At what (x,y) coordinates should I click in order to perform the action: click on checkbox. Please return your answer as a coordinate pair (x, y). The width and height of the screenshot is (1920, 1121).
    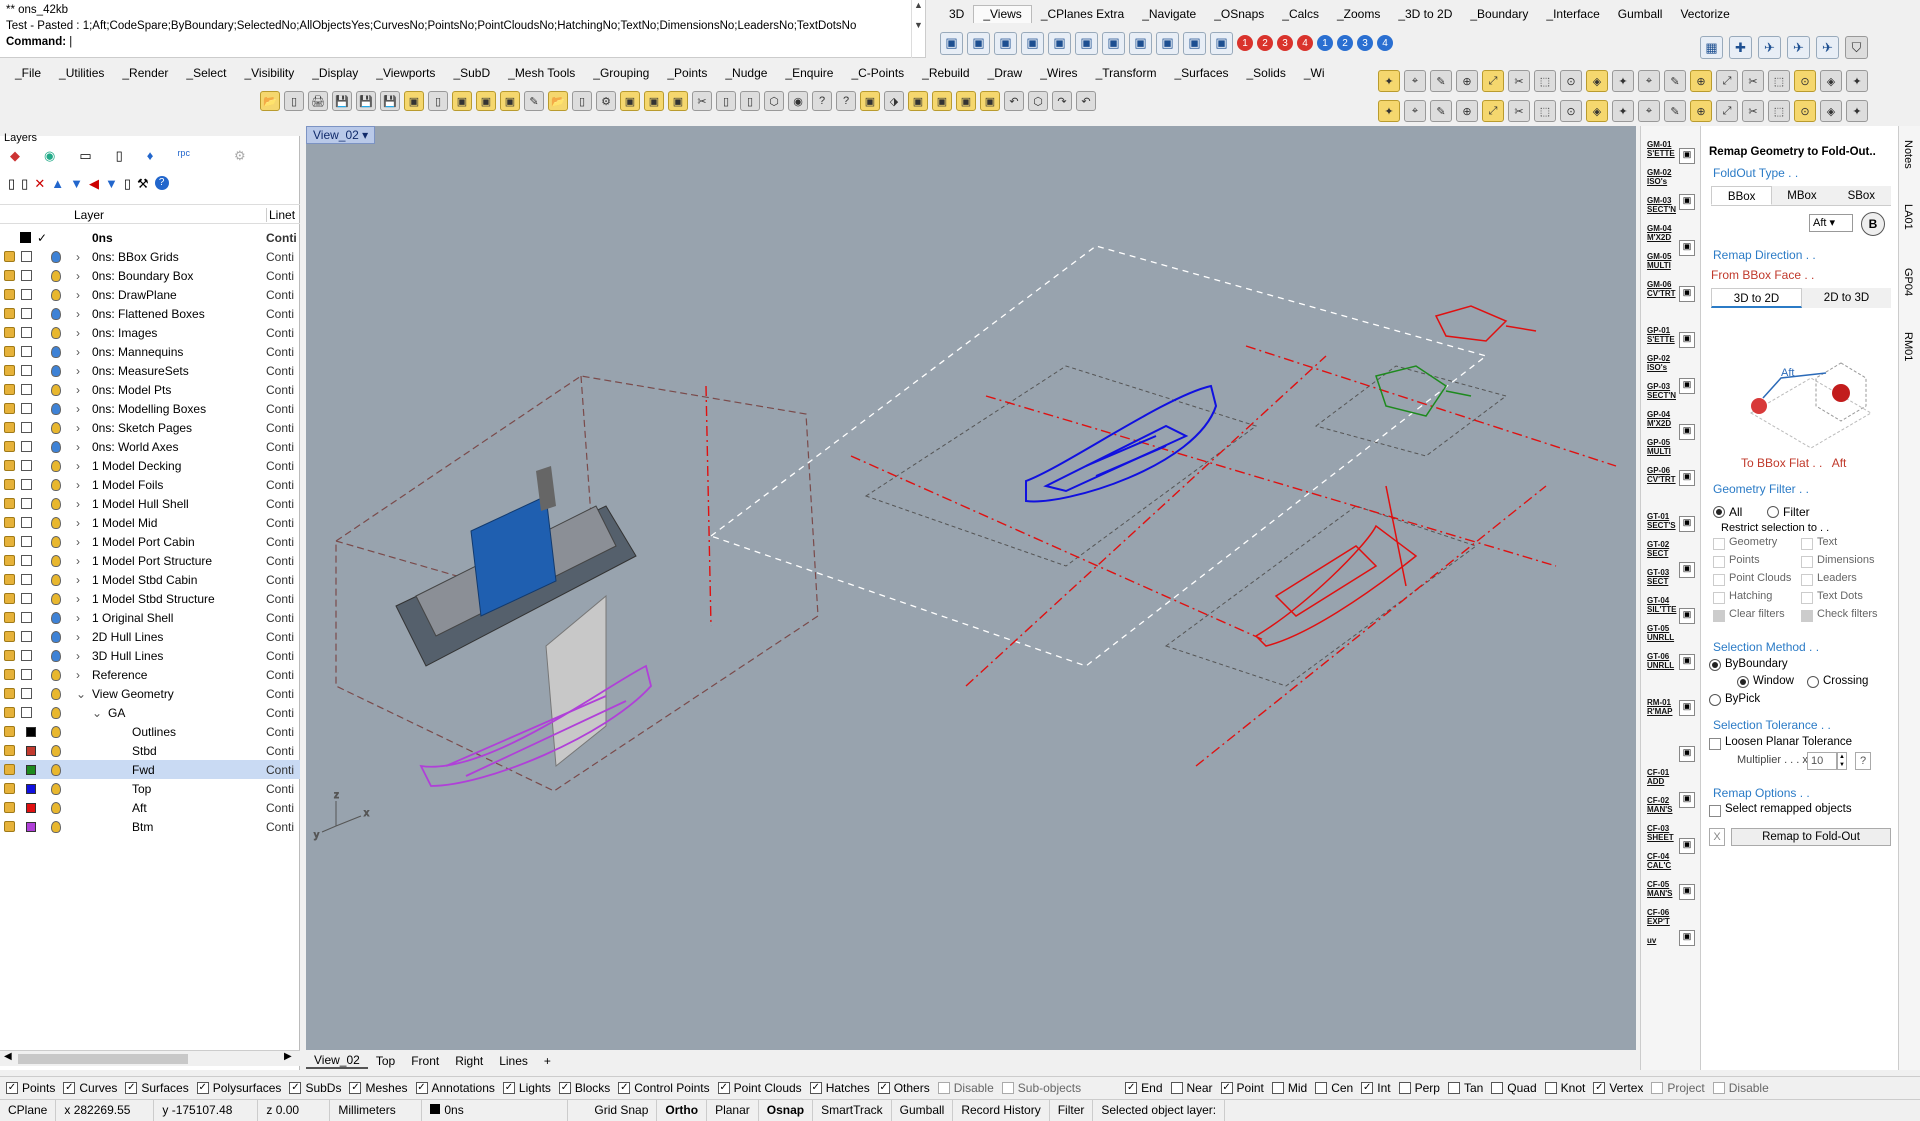
    Looking at the image, I should click on (1176, 1087).